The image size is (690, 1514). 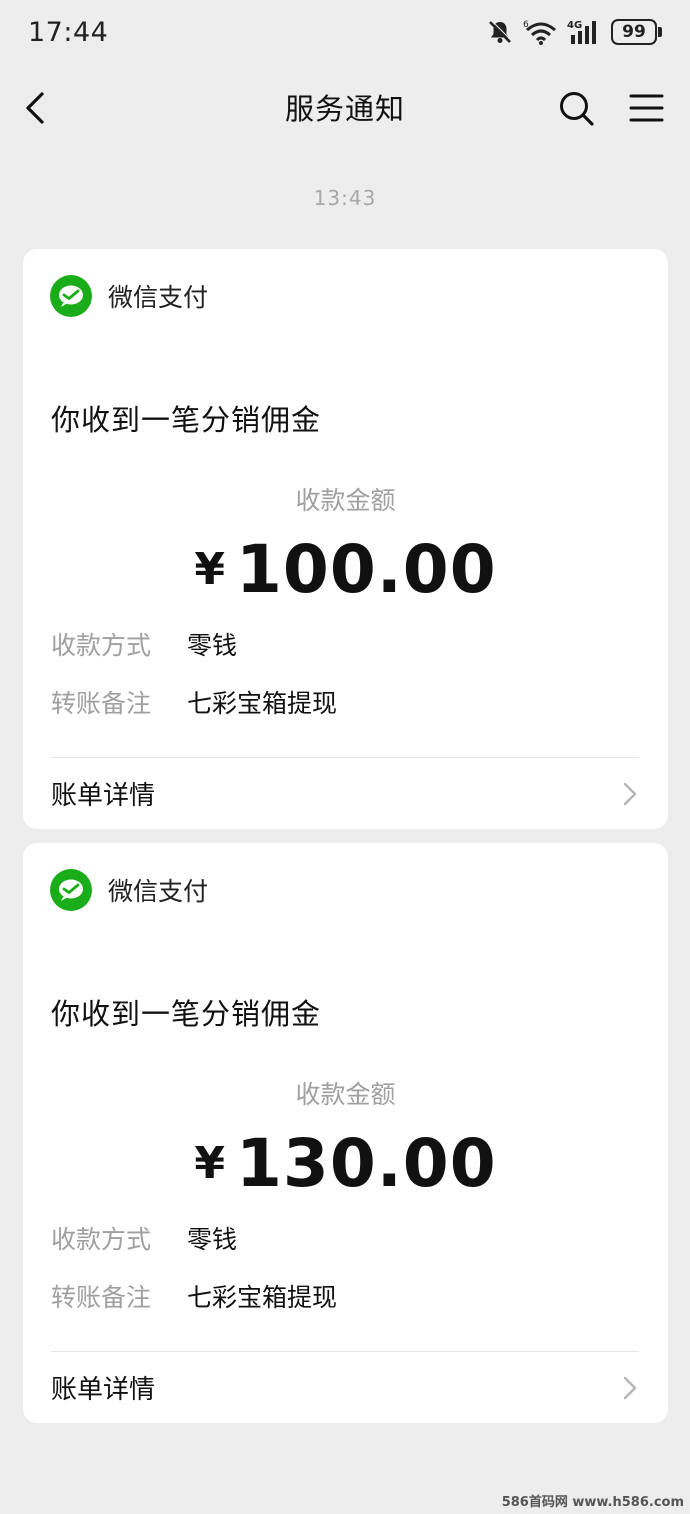 I want to click on message-timestamp: 13:43, so click(x=345, y=198).